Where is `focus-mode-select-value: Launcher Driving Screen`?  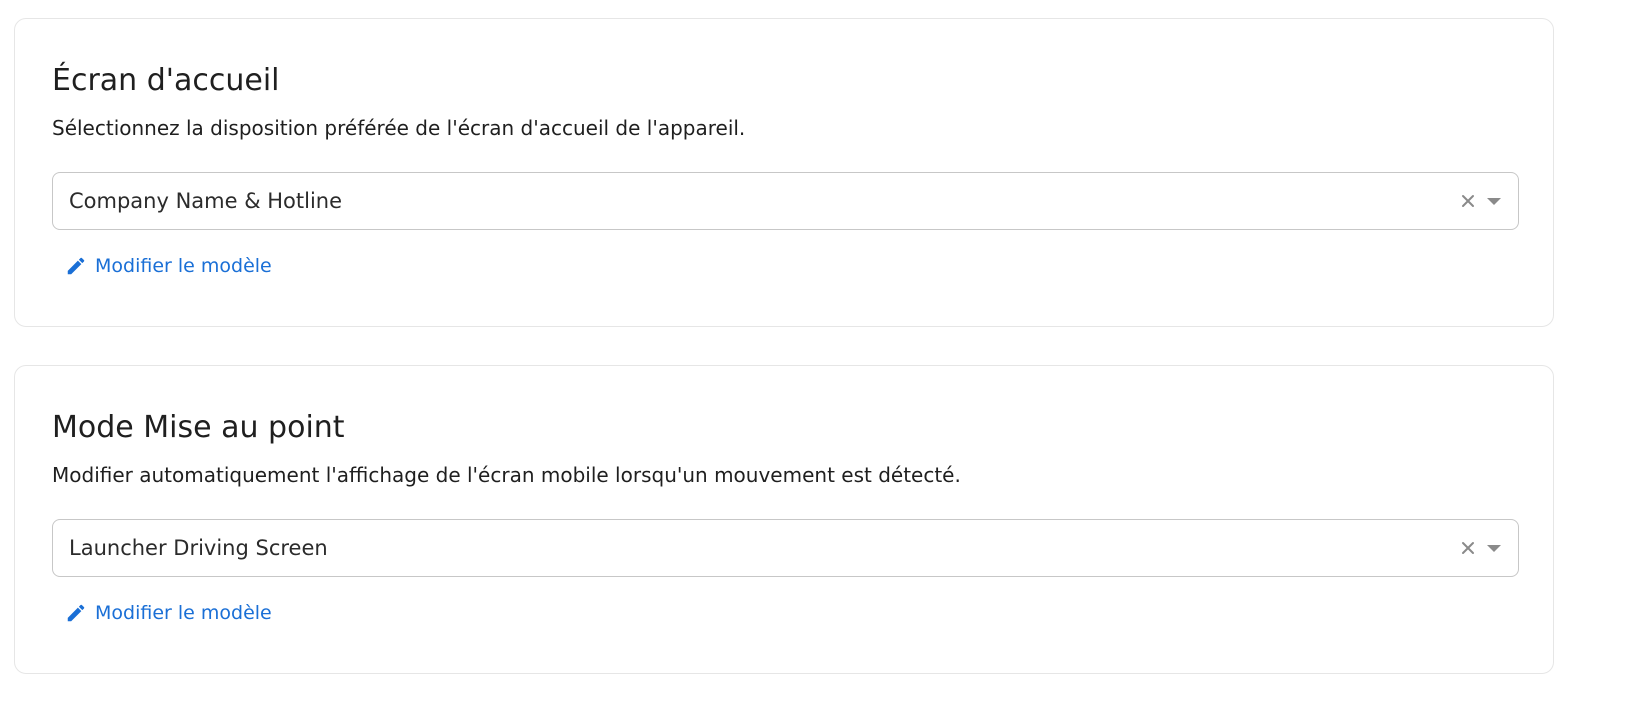
focus-mode-select-value: Launcher Driving Screen is located at coordinates (198, 548).